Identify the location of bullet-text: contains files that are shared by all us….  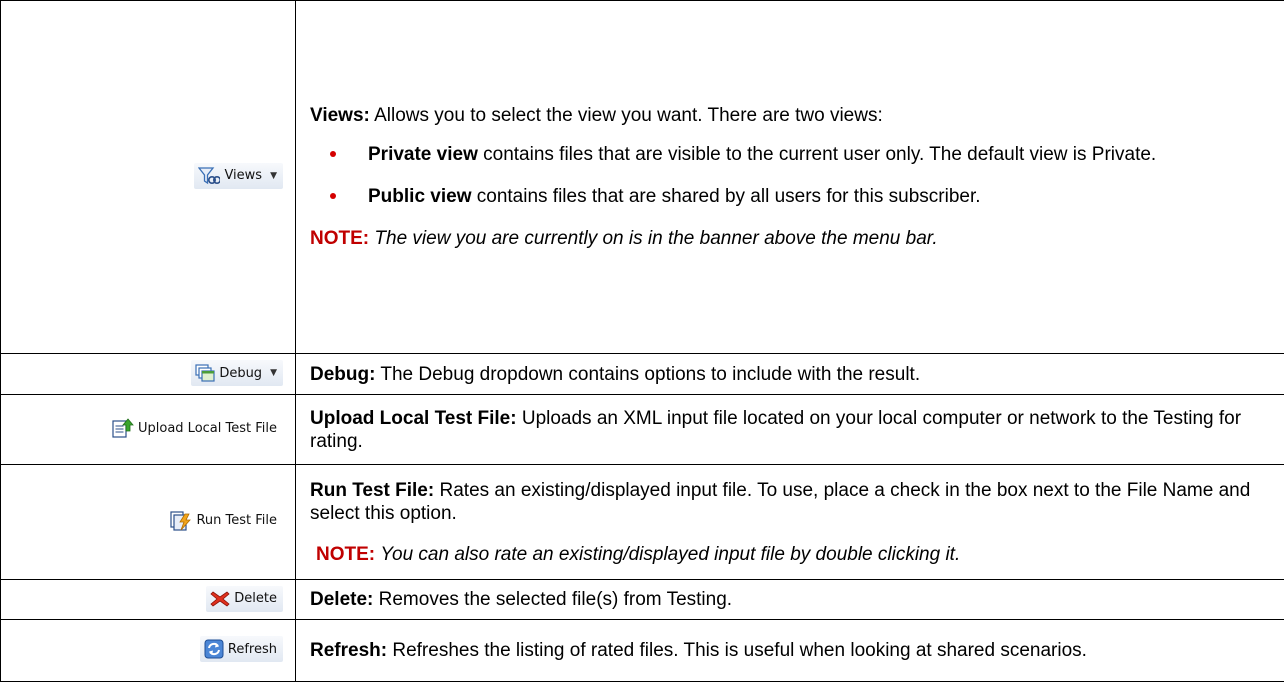
(729, 196).